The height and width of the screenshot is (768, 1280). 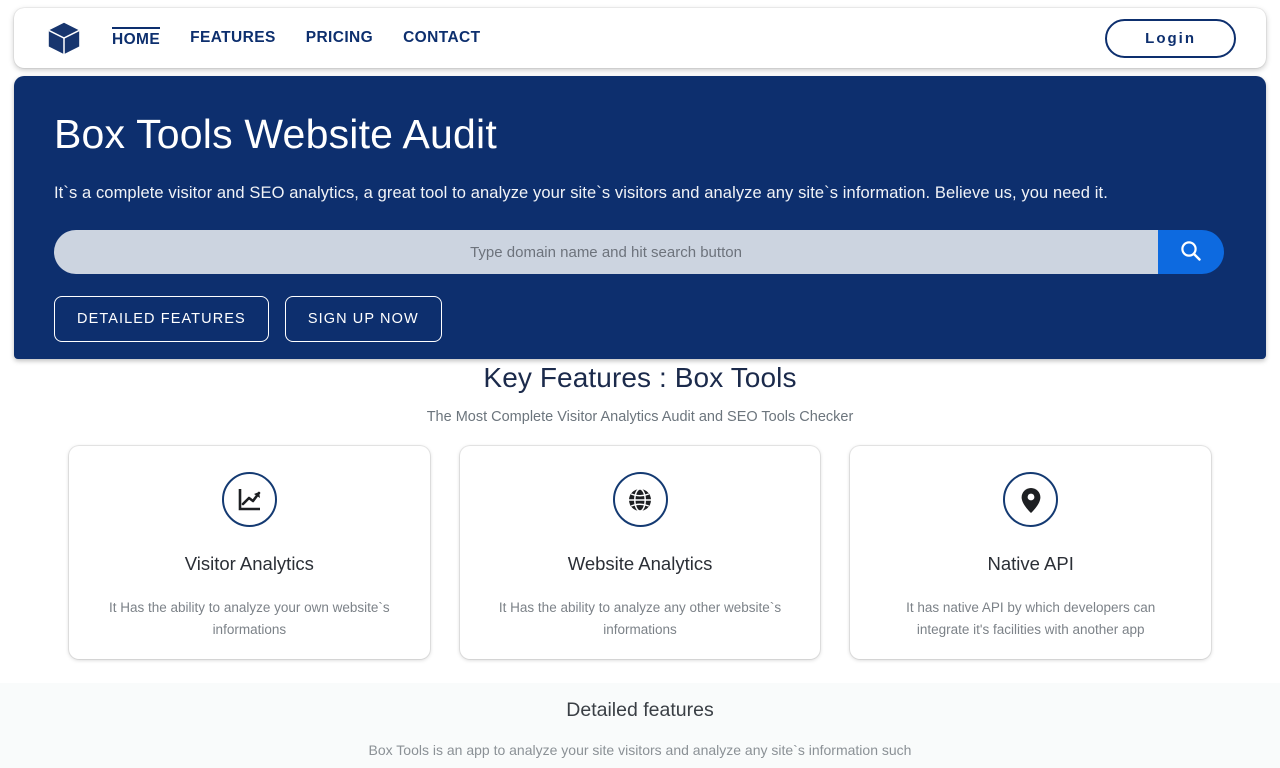 I want to click on globe-icon, so click(x=640, y=499).